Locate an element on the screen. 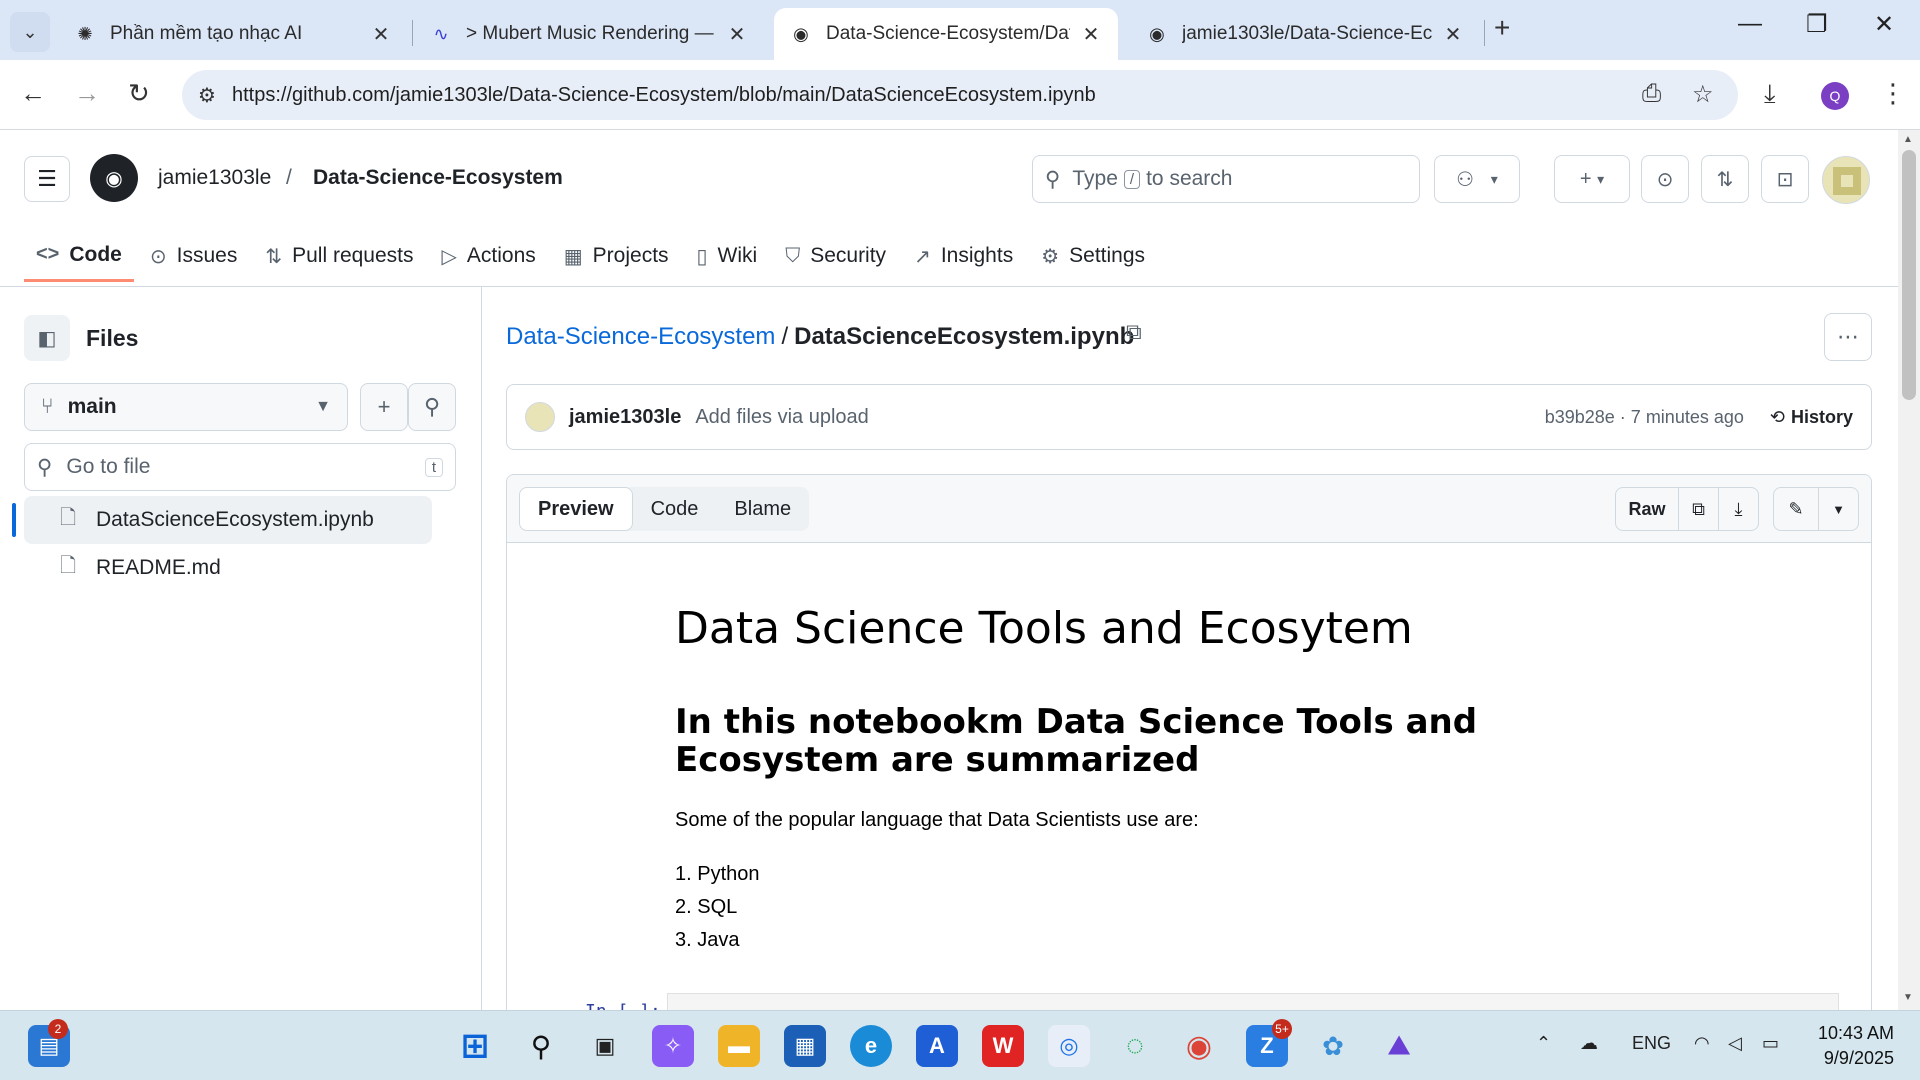 The height and width of the screenshot is (1080, 1920). profile-avatar: Q is located at coordinates (1835, 96).